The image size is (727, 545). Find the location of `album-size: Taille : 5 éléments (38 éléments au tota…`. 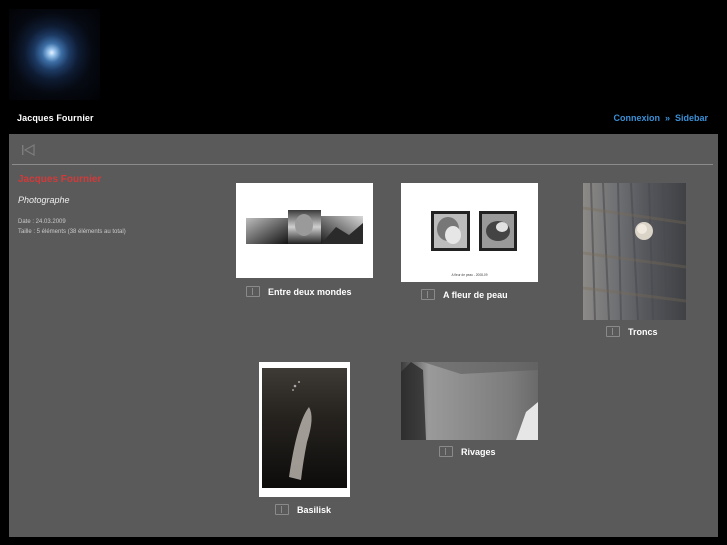

album-size: Taille : 5 éléments (38 éléments au tota… is located at coordinates (72, 232).